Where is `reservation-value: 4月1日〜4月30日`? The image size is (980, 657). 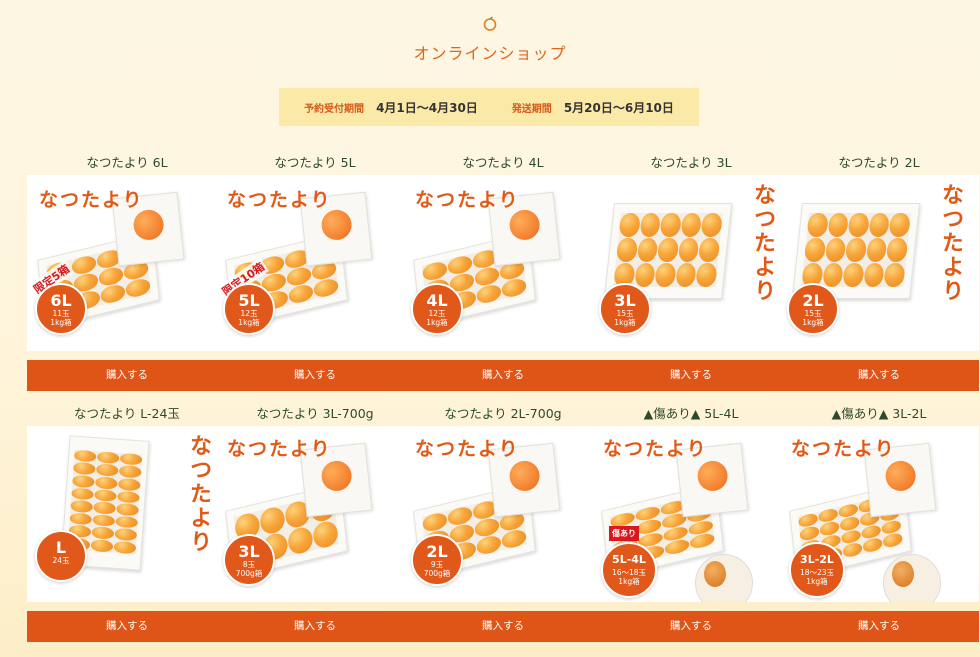
reservation-value: 4月1日〜4月30日 is located at coordinates (427, 107).